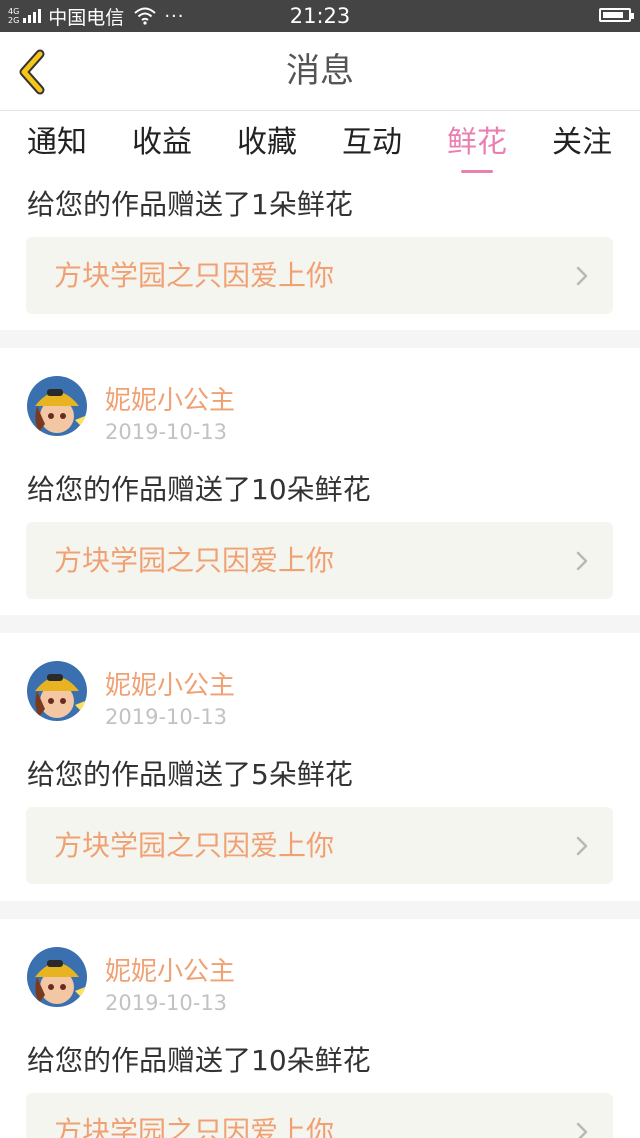 This screenshot has width=640, height=1138. I want to click on tab-label: 关注, so click(582, 142).